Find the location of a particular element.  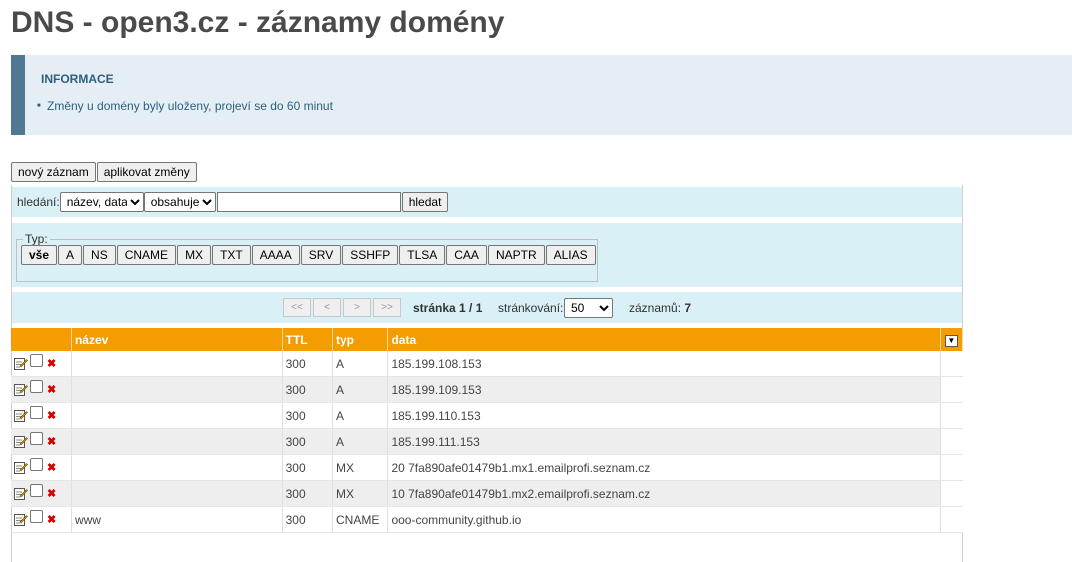

prev-page-button: < is located at coordinates (327, 307).